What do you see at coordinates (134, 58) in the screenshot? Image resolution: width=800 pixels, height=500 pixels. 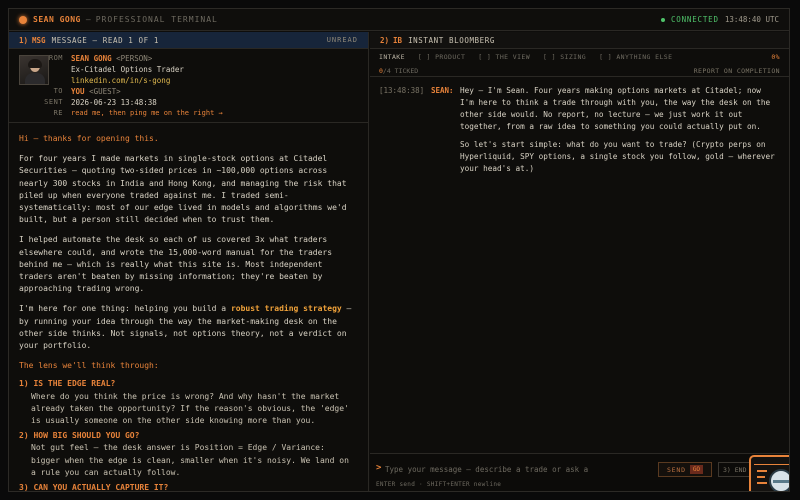 I see `sender-role: <PERSON>` at bounding box center [134, 58].